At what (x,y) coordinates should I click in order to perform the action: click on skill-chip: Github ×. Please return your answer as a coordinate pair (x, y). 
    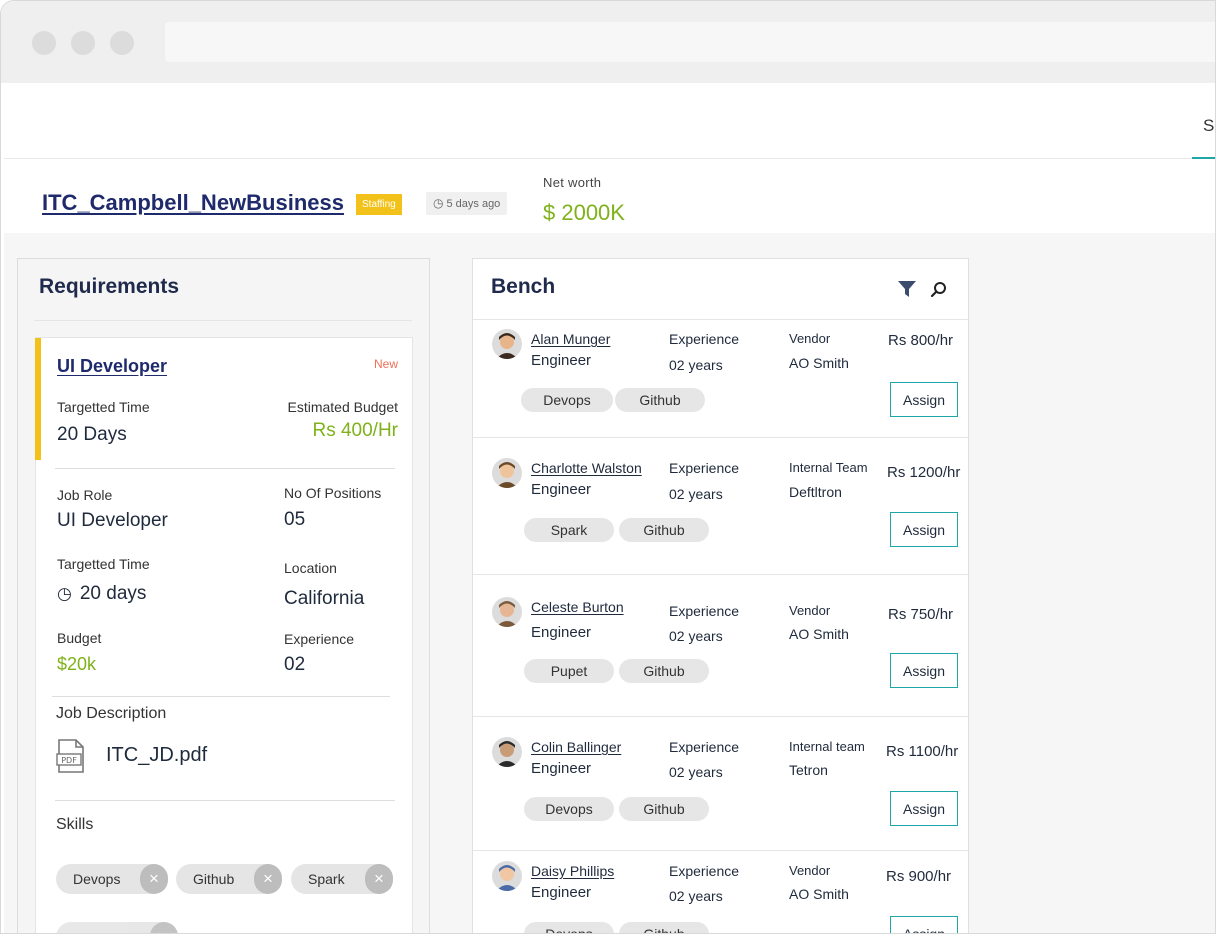
    Looking at the image, I should click on (229, 879).